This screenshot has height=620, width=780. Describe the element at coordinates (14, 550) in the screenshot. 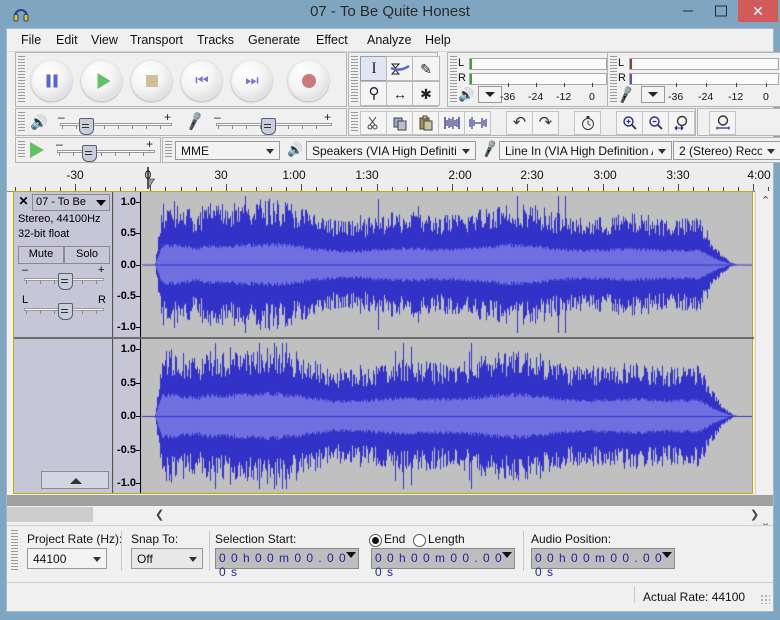

I see `selection-toolbar-grip` at that location.